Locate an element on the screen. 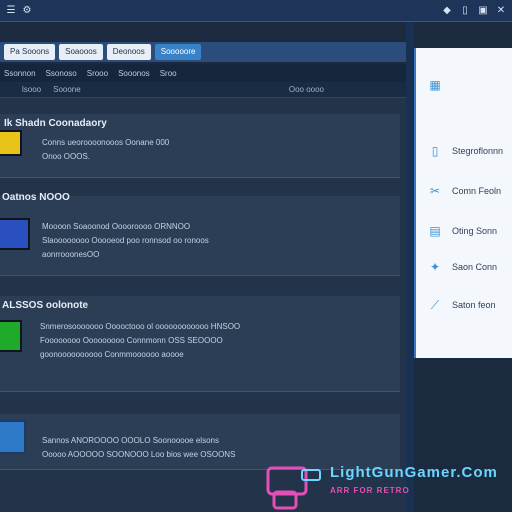 The height and width of the screenshot is (512, 512). window-icon: ▣ is located at coordinates (483, 10).